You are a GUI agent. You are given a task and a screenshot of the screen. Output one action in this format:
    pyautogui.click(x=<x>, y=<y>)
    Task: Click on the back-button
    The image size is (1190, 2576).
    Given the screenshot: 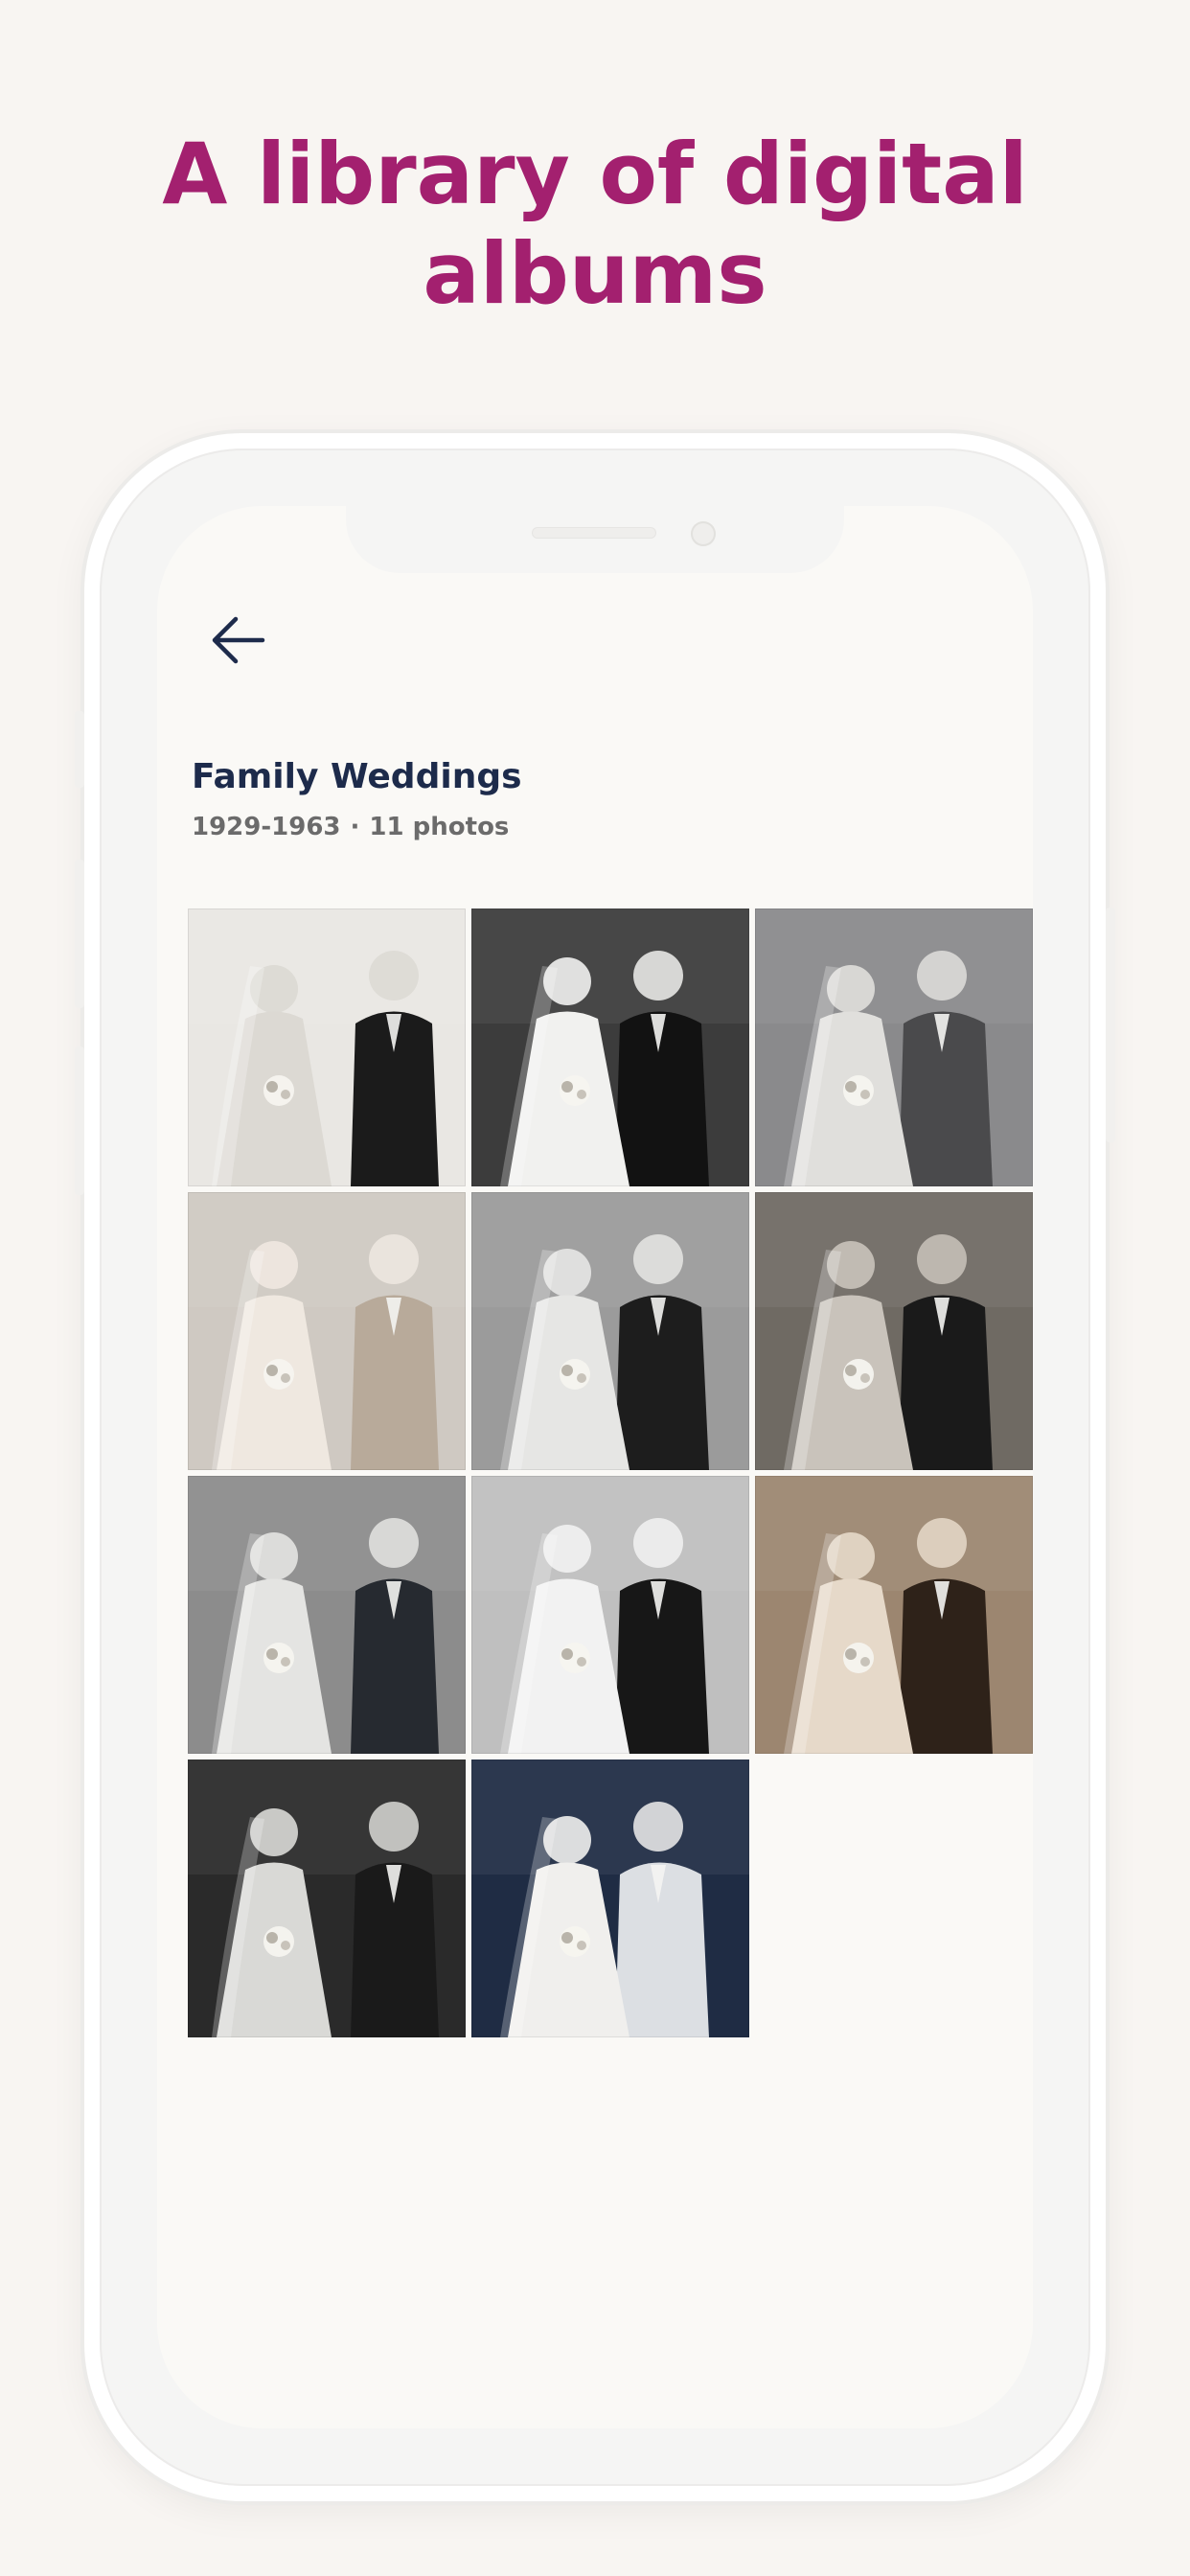 What is the action you would take?
    pyautogui.click(x=238, y=640)
    